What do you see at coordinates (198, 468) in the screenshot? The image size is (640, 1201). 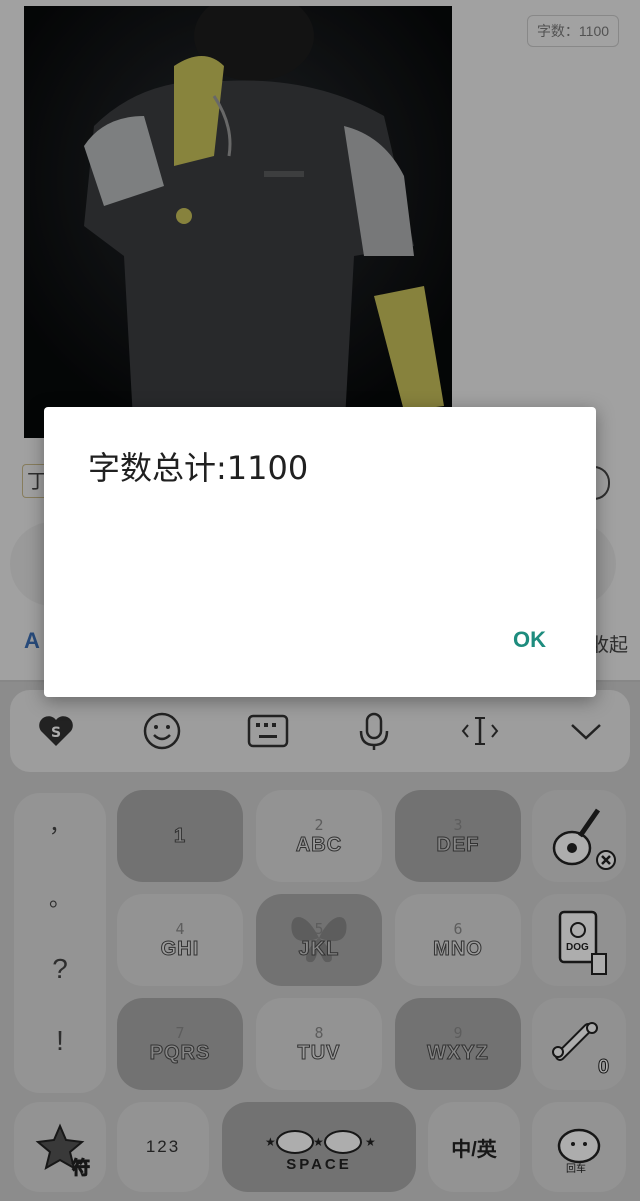 I see `dialog-message: 字数总计:1100` at bounding box center [198, 468].